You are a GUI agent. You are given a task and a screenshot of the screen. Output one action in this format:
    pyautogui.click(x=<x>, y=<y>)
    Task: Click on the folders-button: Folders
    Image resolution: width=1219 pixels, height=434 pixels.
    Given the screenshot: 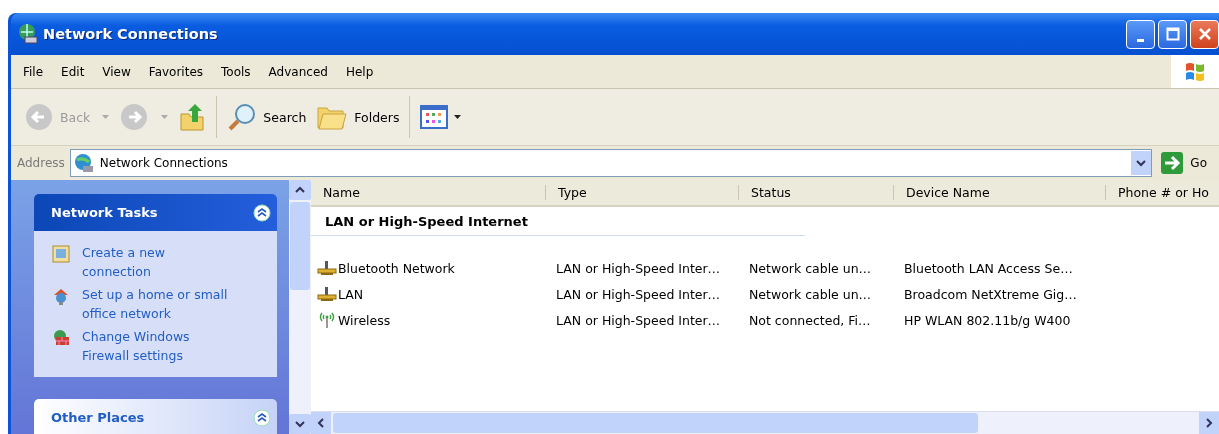 What is the action you would take?
    pyautogui.click(x=358, y=117)
    